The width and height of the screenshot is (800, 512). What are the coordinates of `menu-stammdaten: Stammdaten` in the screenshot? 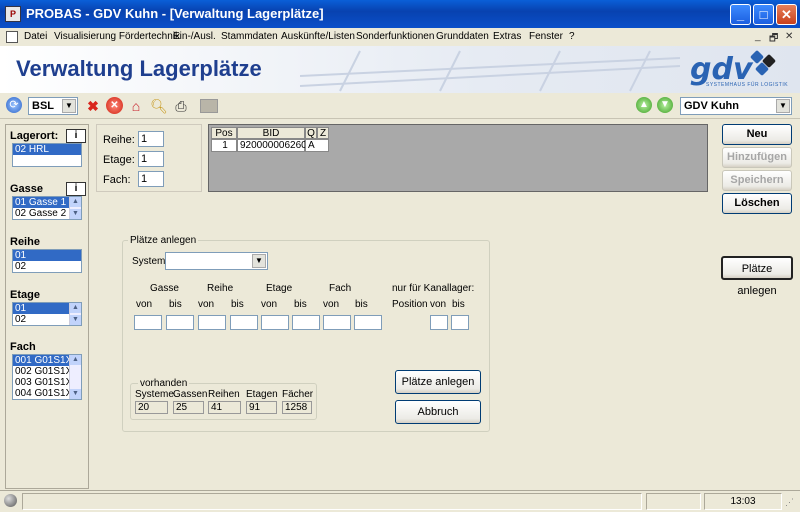 It's located at (249, 36).